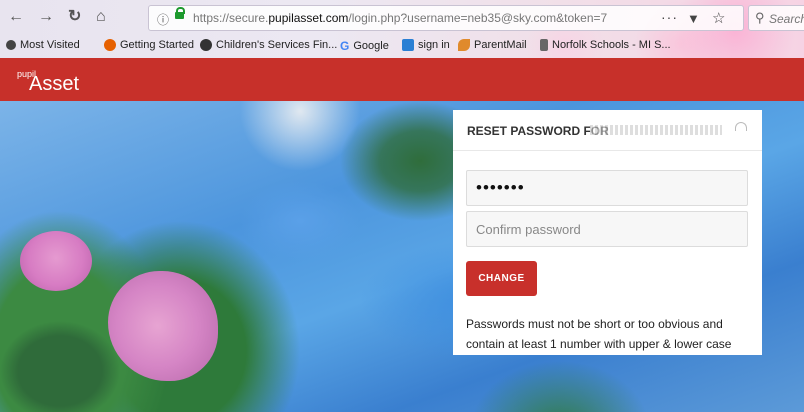 This screenshot has width=804, height=412. Describe the element at coordinates (538, 131) in the screenshot. I see `panel-title: RESET PASSWORD FOR` at that location.